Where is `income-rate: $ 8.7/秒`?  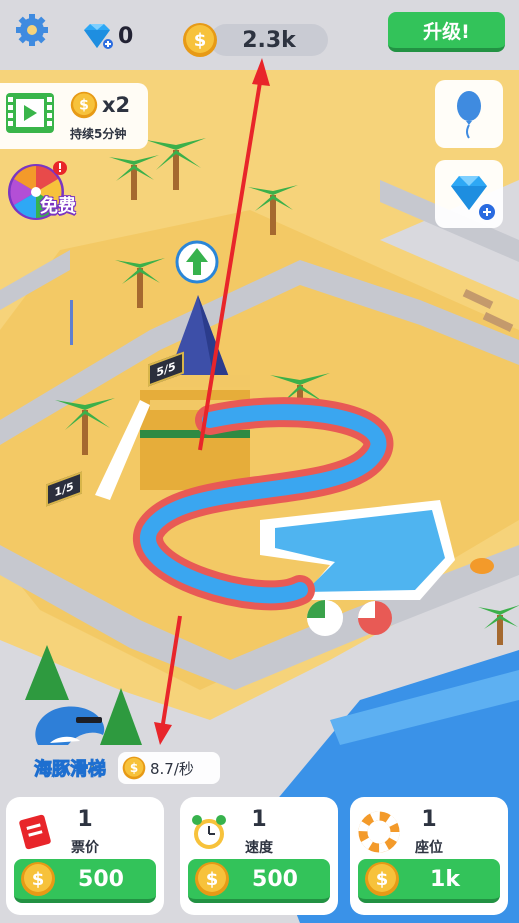
income-rate: $ 8.7/秒 is located at coordinates (169, 768).